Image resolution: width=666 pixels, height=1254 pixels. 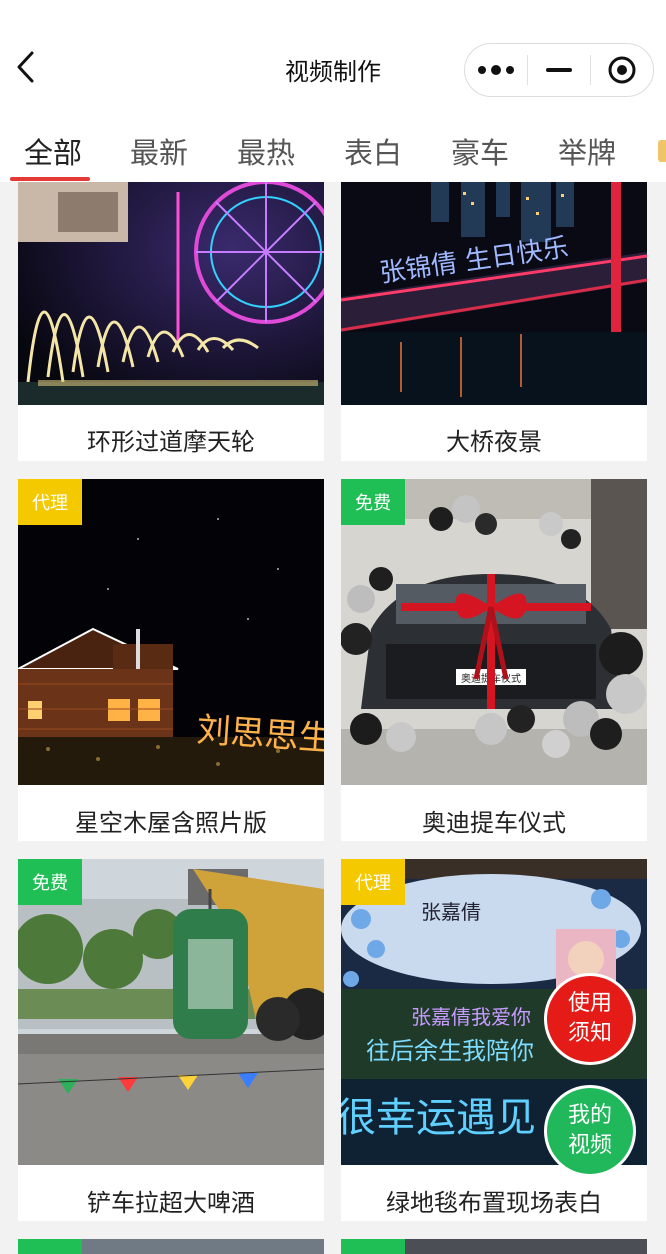 What do you see at coordinates (471, 1017) in the screenshot?
I see `lawn-overlay-line1: 张嘉倩我爱你` at bounding box center [471, 1017].